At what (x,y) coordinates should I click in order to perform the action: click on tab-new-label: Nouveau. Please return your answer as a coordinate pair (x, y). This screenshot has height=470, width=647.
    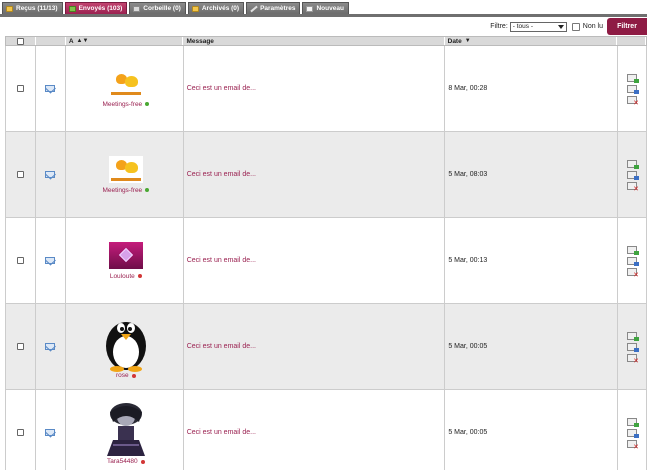
    Looking at the image, I should click on (330, 8).